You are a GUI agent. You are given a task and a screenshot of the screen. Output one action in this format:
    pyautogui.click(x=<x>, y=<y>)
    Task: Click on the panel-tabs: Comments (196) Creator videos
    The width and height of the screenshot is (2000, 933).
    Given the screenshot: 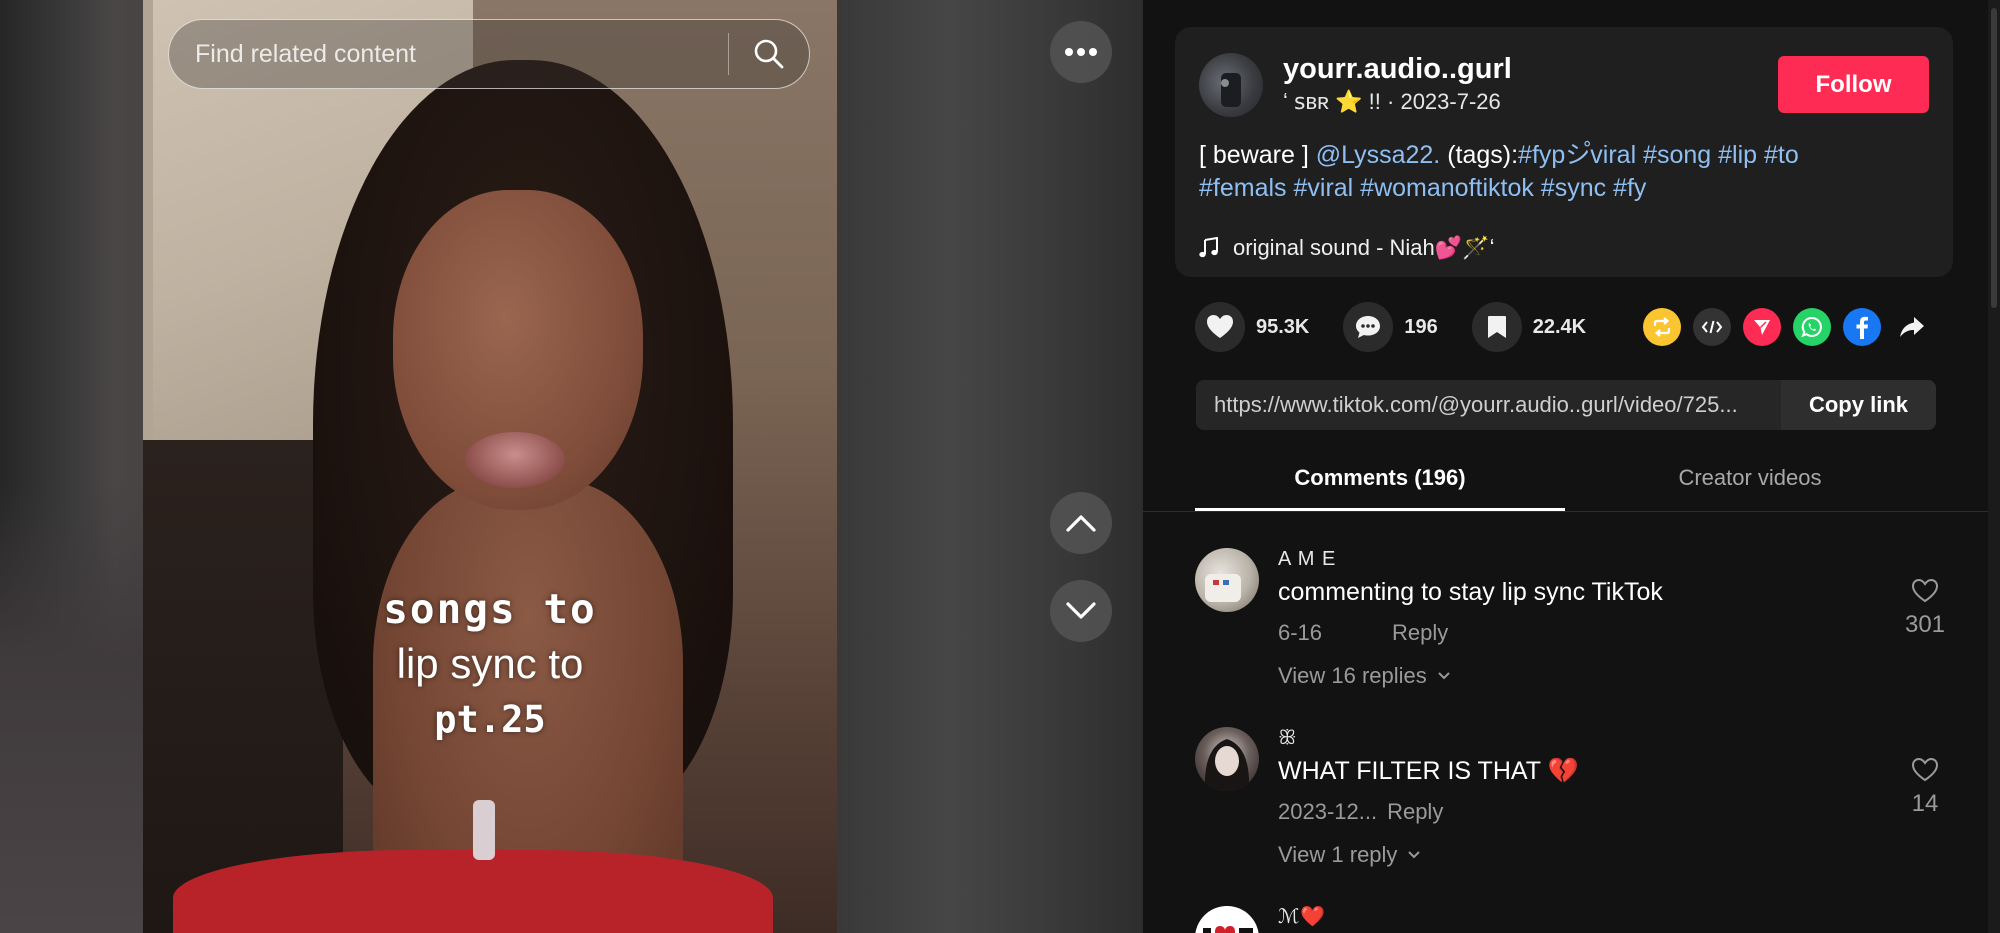 What is the action you would take?
    pyautogui.click(x=1565, y=483)
    